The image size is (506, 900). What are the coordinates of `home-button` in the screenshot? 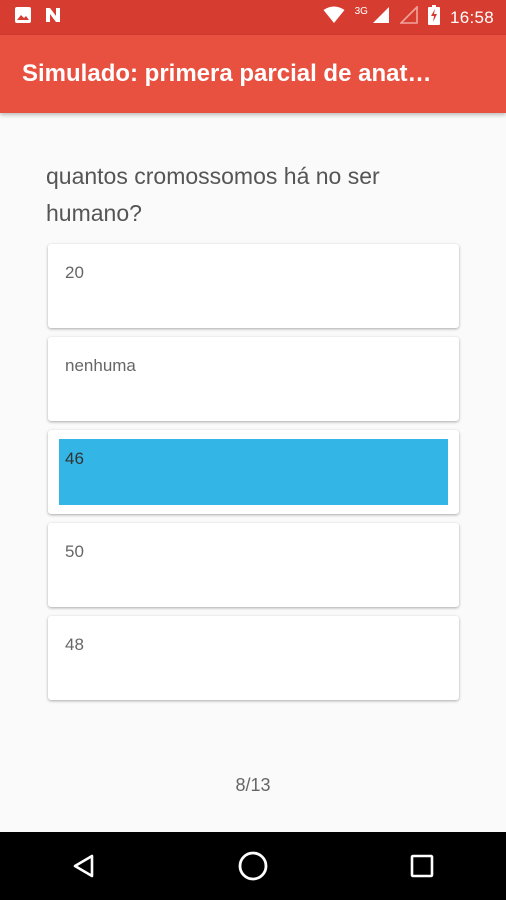 It's located at (253, 866).